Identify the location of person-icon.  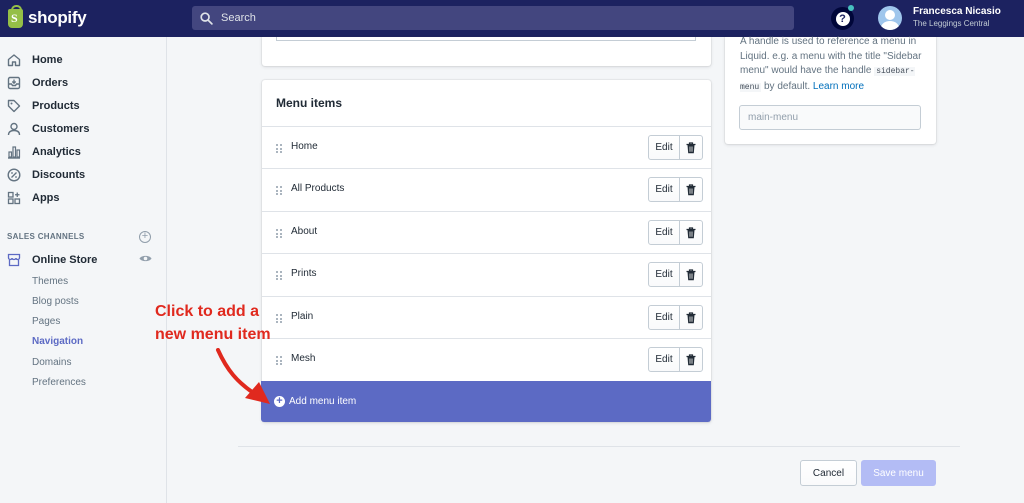
(14, 129).